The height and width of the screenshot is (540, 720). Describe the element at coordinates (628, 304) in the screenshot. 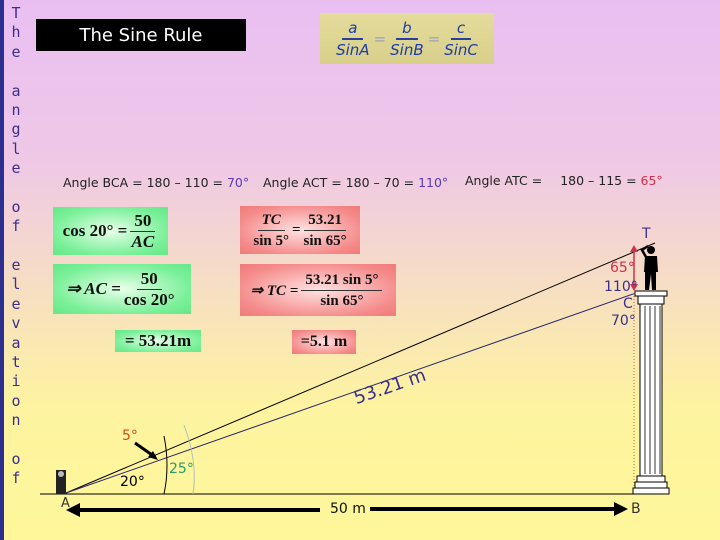

I see `point-C-label: C` at that location.